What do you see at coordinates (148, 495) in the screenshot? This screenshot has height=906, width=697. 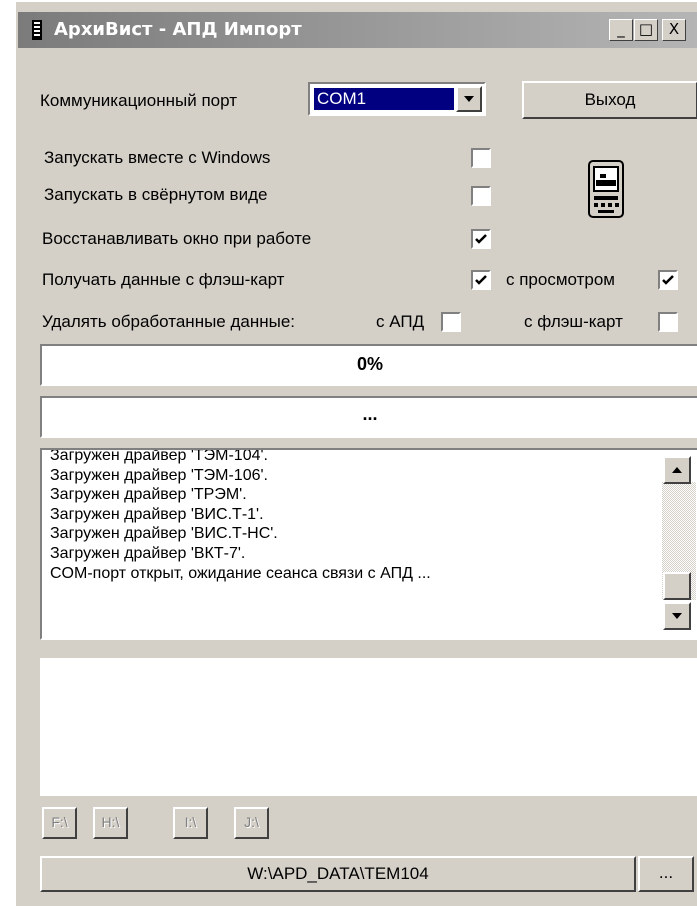 I see `log-line: Загружен драйвер 'ТРЭМ'.` at bounding box center [148, 495].